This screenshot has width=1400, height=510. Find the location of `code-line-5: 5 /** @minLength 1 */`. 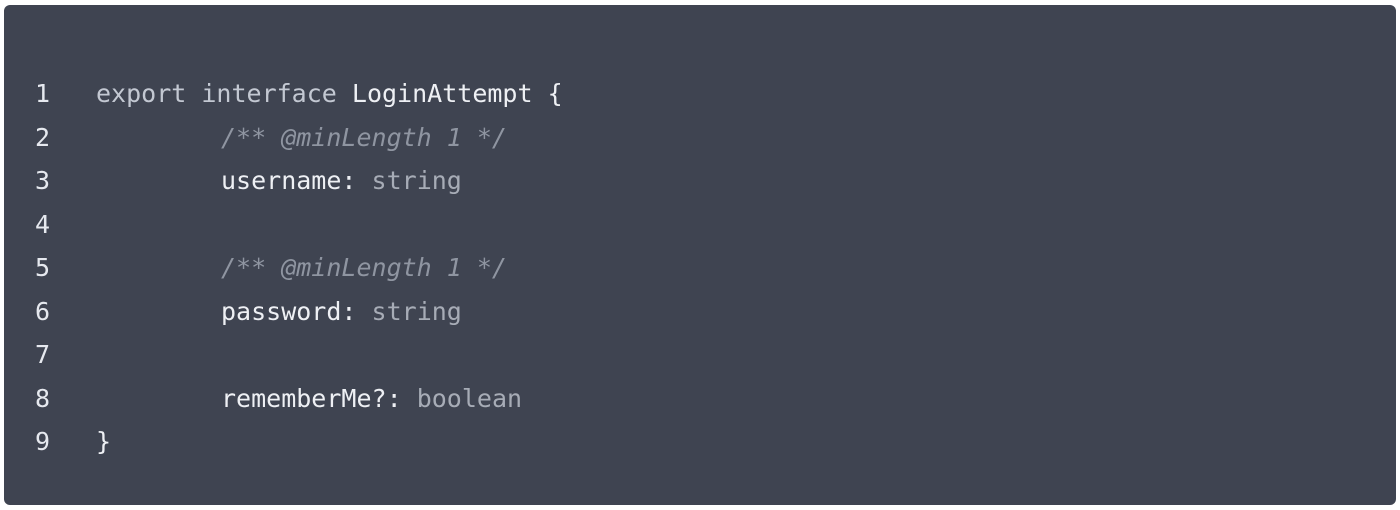

code-line-5: 5 /** @minLength 1 */ is located at coordinates (700, 268).